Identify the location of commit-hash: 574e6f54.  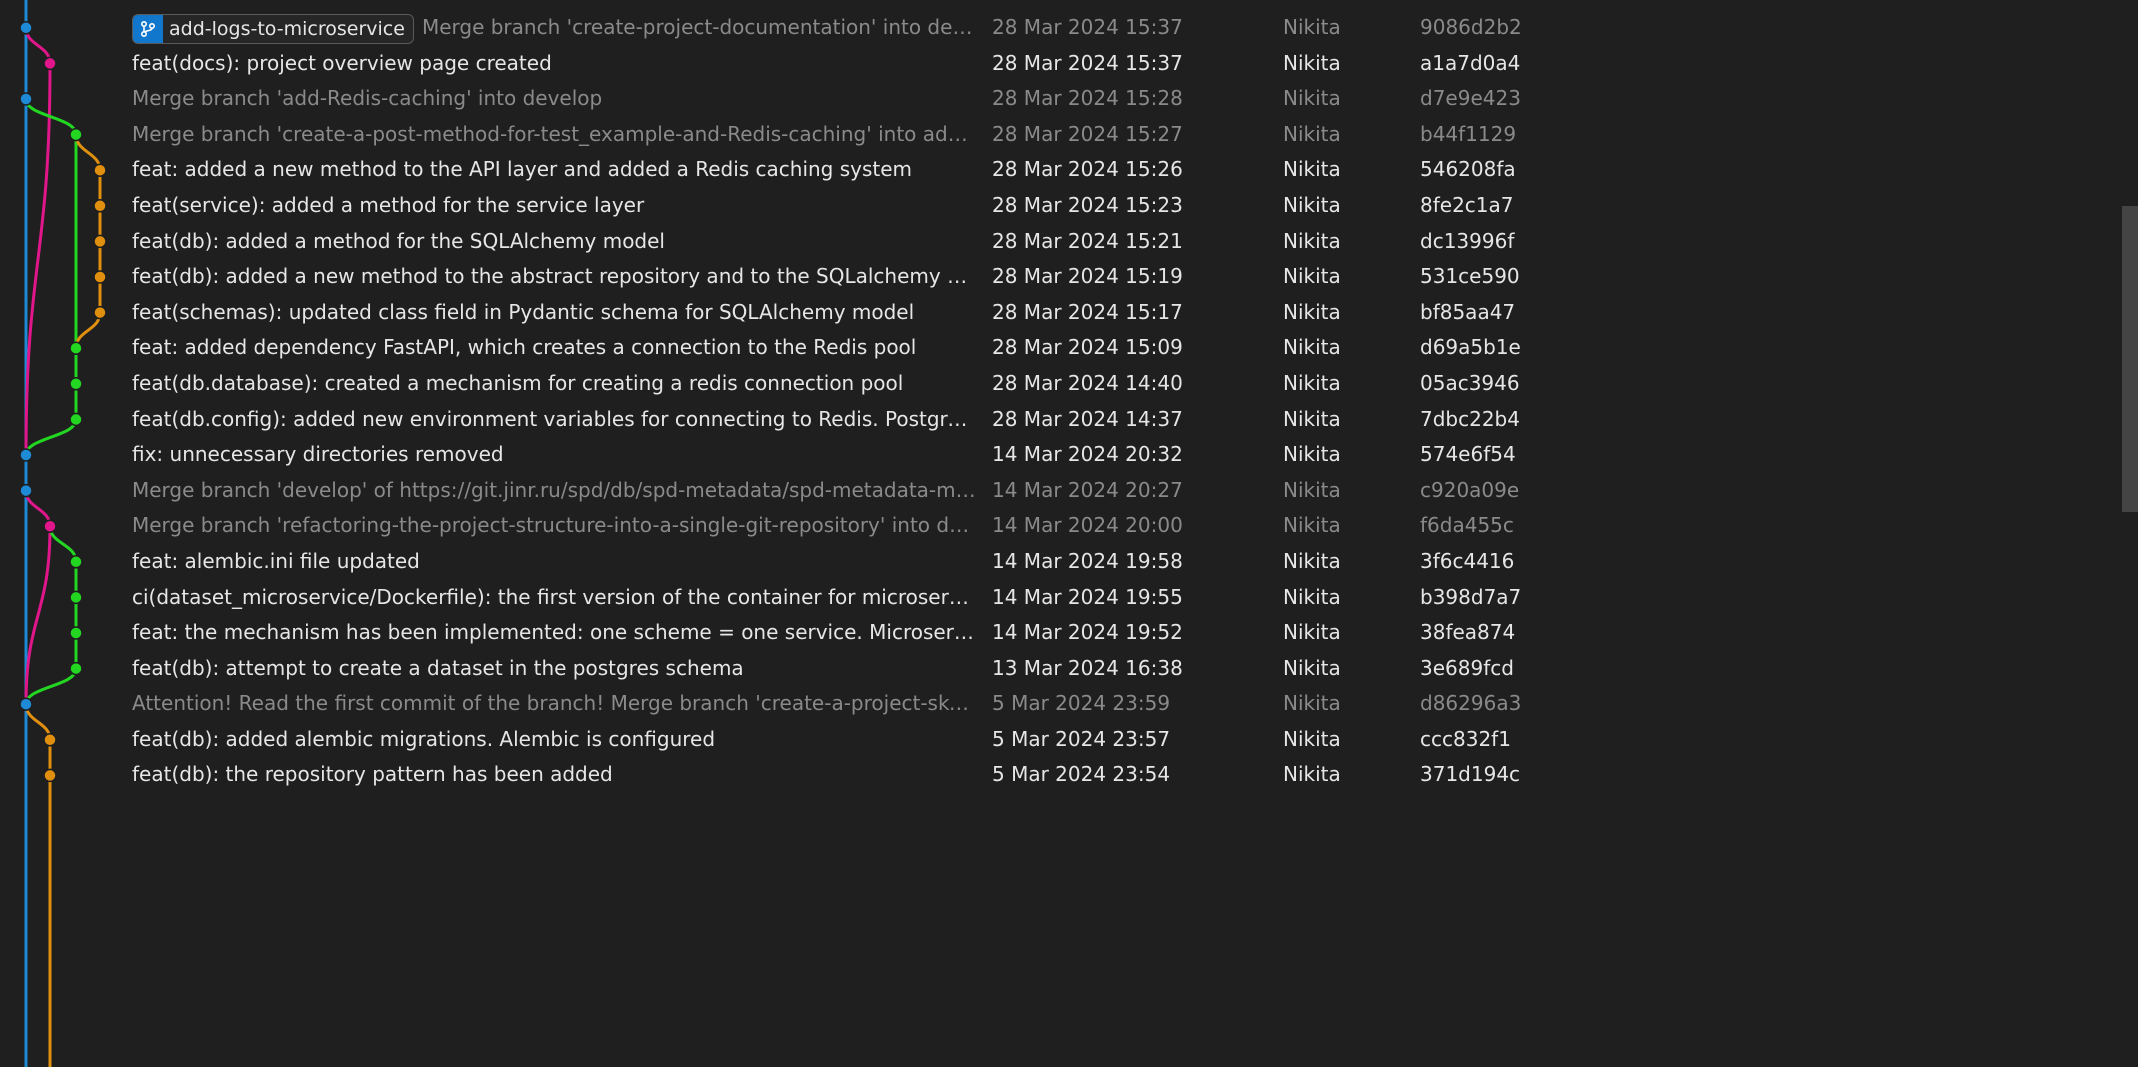
(1468, 454).